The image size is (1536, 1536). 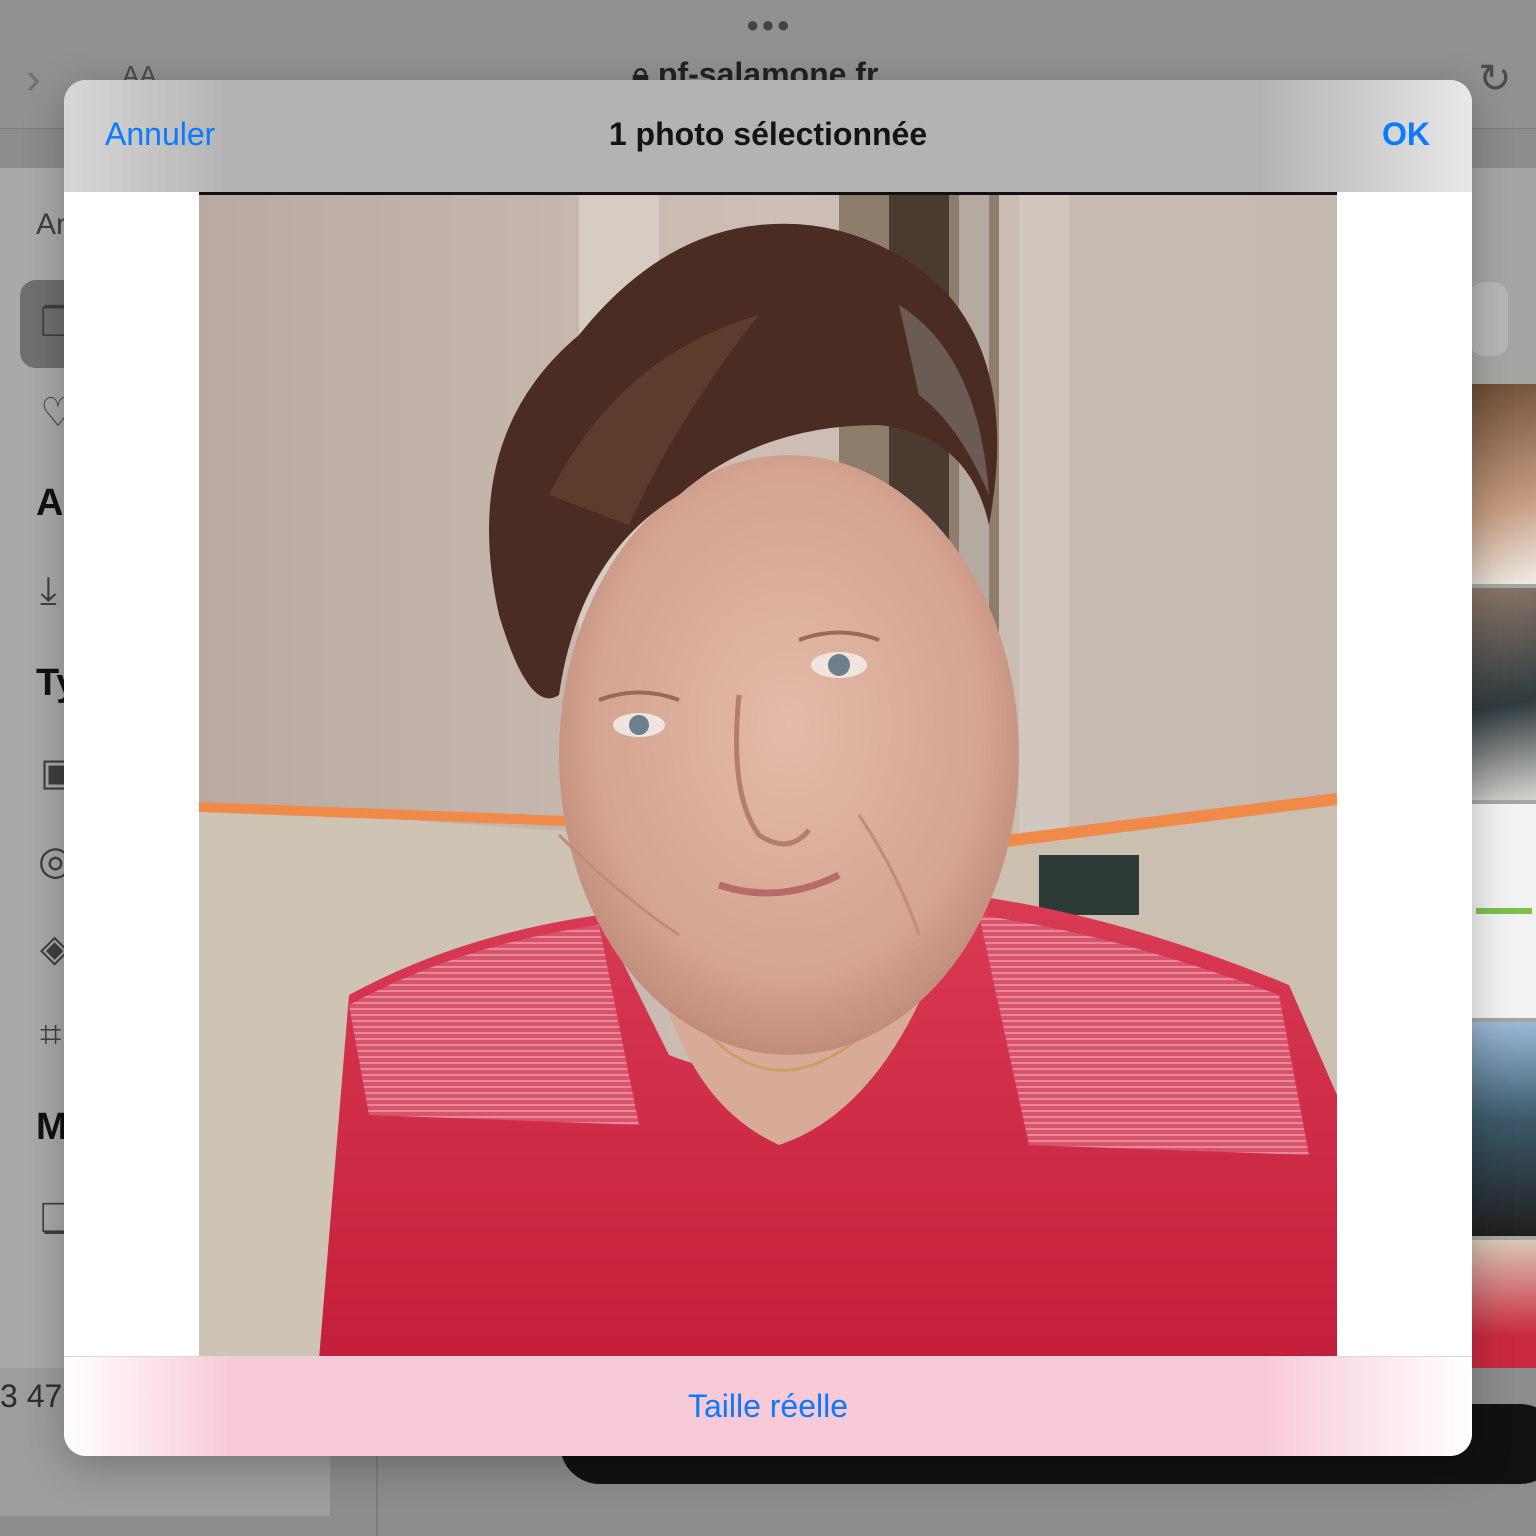 What do you see at coordinates (377, 1496) in the screenshot?
I see `divider` at bounding box center [377, 1496].